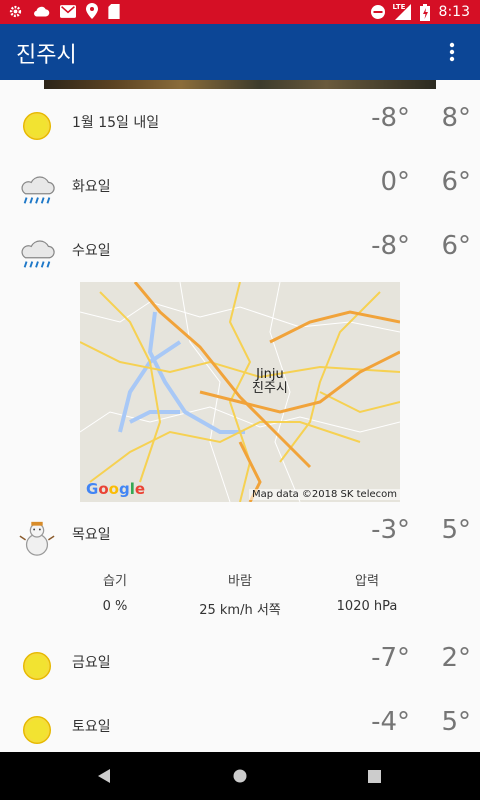 The image size is (480, 800). What do you see at coordinates (240, 727) in the screenshot?
I see `forecast-row: 토요일 -4° 5°` at bounding box center [240, 727].